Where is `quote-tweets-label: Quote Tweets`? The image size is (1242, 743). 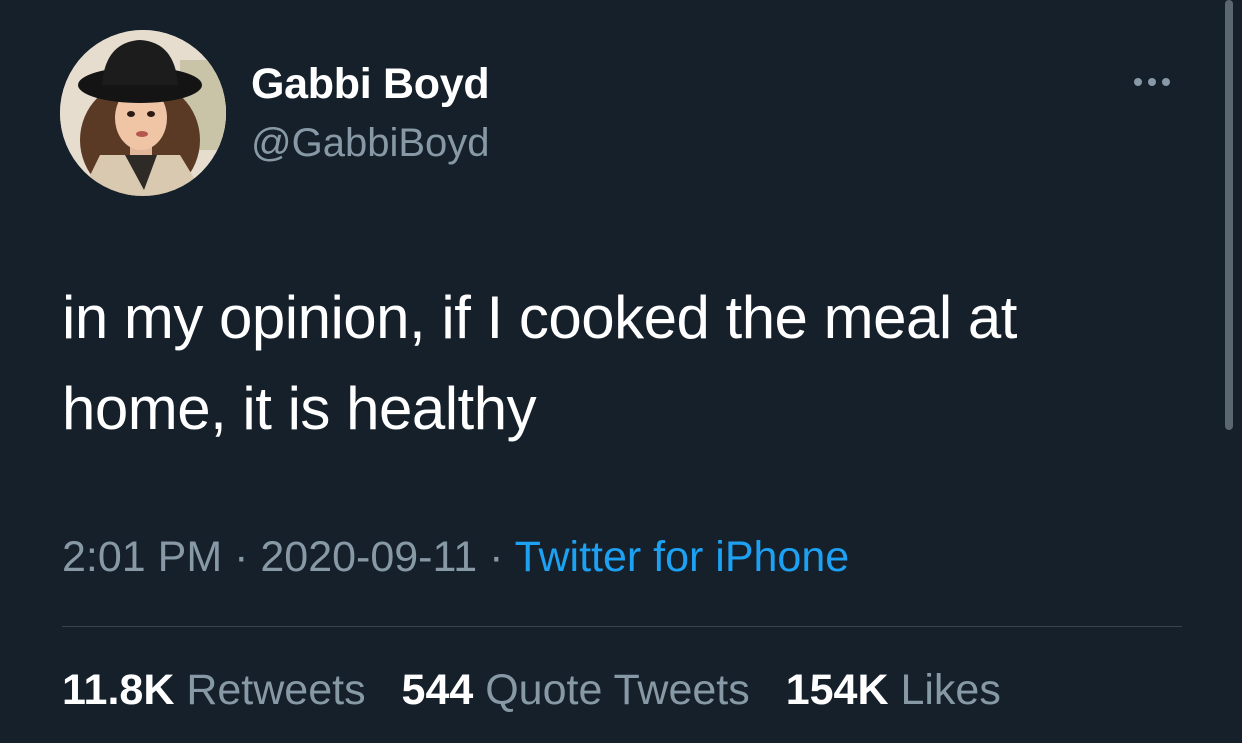
quote-tweets-label: Quote Tweets is located at coordinates (611, 690).